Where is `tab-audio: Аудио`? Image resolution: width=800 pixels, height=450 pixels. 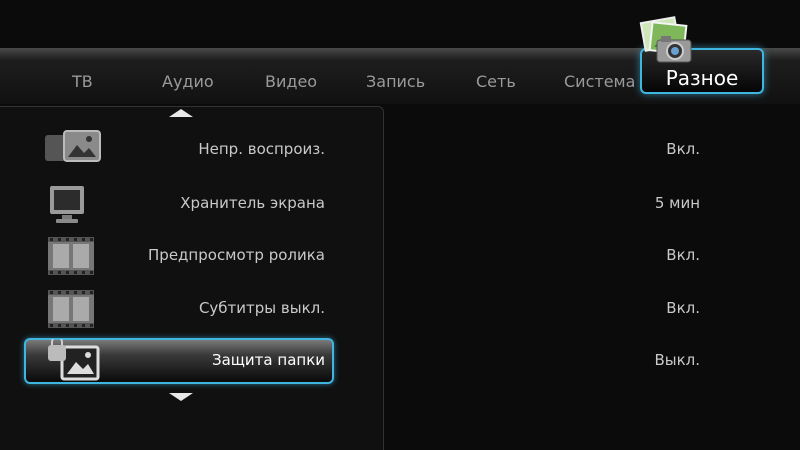 tab-audio: Аудио is located at coordinates (188, 81).